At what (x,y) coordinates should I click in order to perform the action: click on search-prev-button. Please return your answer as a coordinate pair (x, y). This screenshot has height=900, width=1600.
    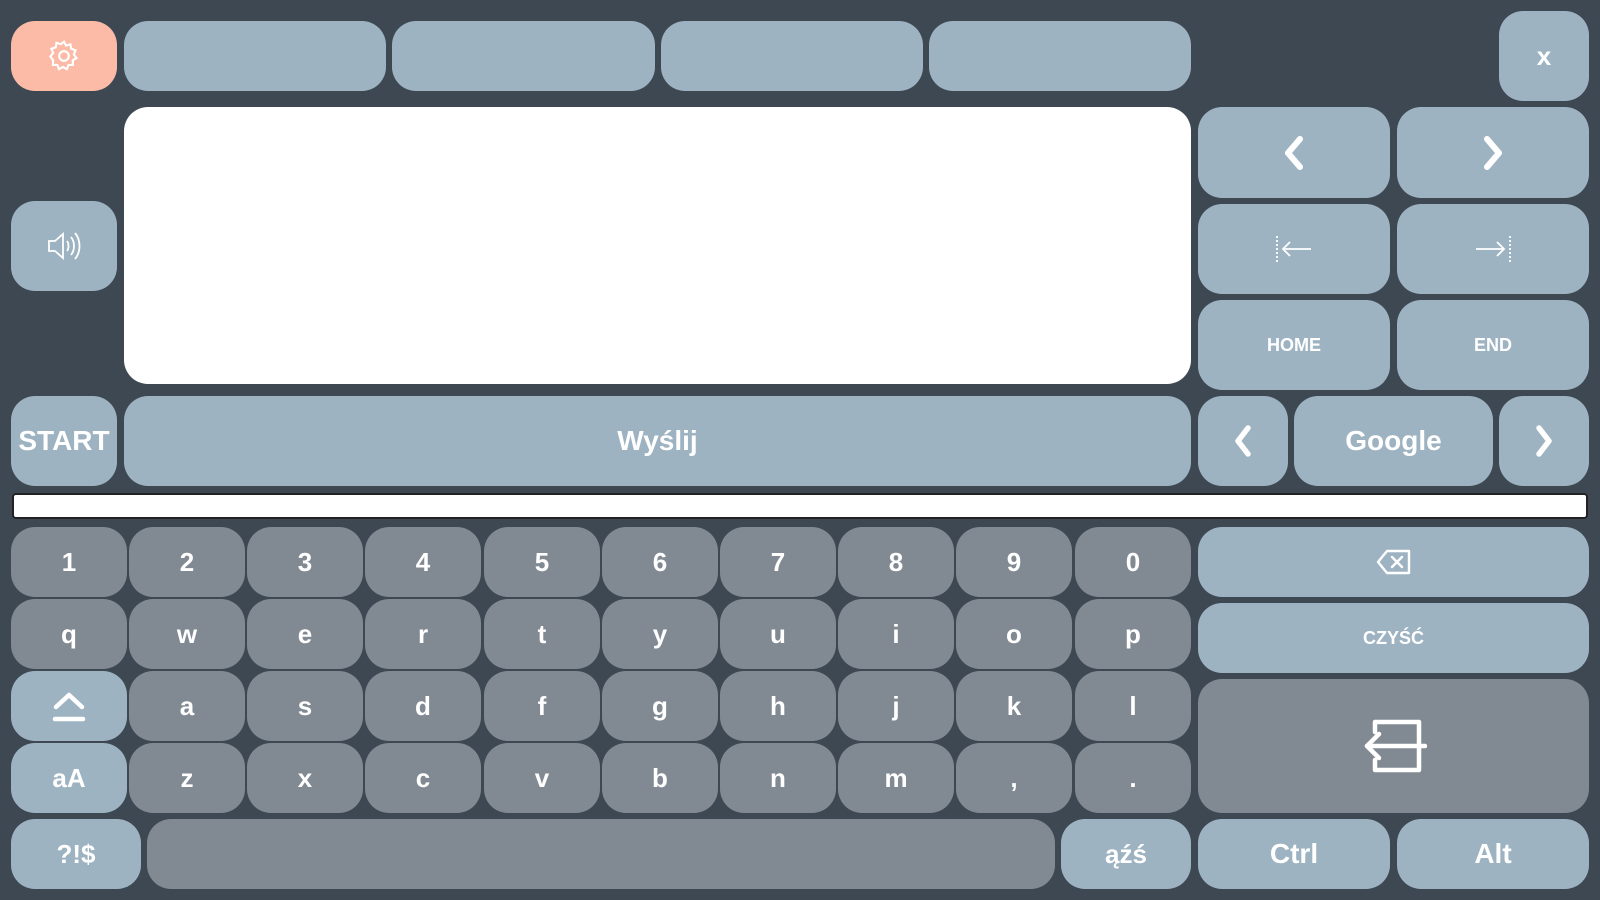
    Looking at the image, I should click on (1243, 441).